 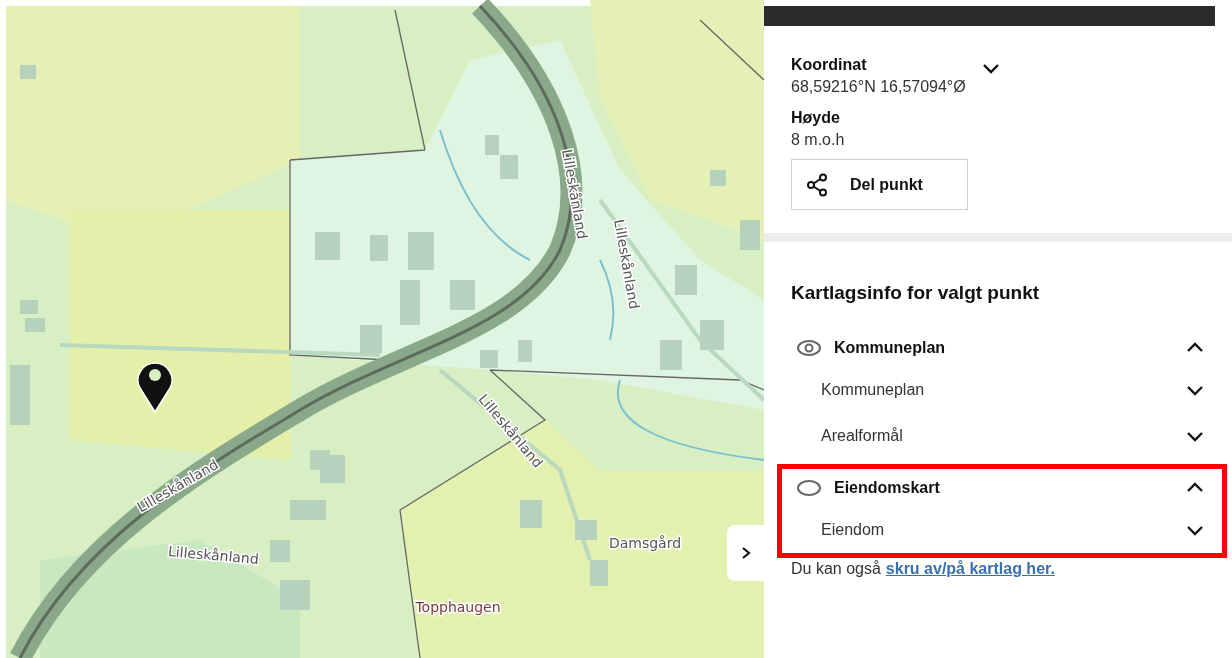 What do you see at coordinates (878, 87) in the screenshot?
I see `coordinate-value: 68,59216°N 16,57094°Ø` at bounding box center [878, 87].